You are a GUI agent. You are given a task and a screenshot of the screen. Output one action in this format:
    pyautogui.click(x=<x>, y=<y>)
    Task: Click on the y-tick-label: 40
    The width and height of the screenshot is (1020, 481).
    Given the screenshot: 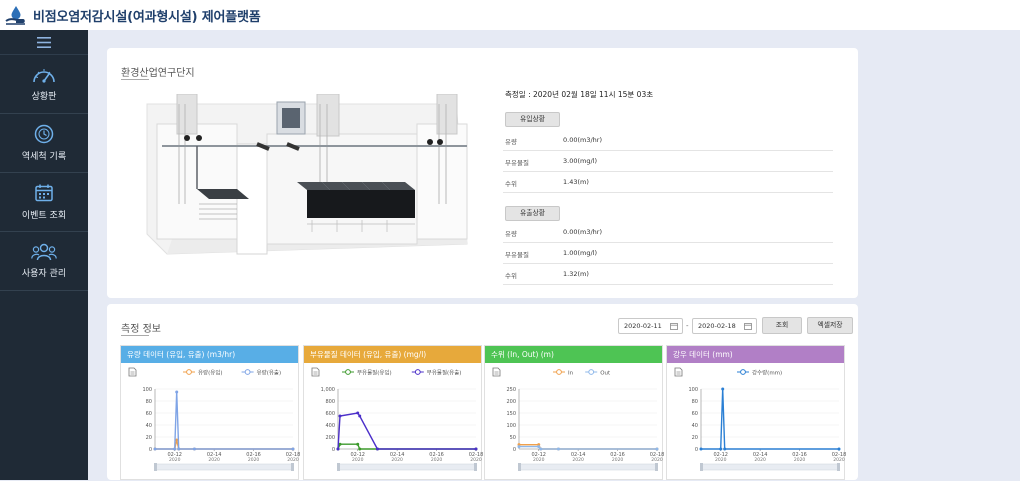 What is the action you would take?
    pyautogui.click(x=695, y=426)
    